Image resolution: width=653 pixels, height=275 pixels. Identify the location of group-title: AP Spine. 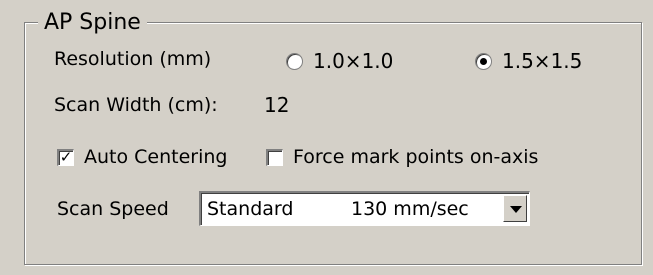
(92, 23).